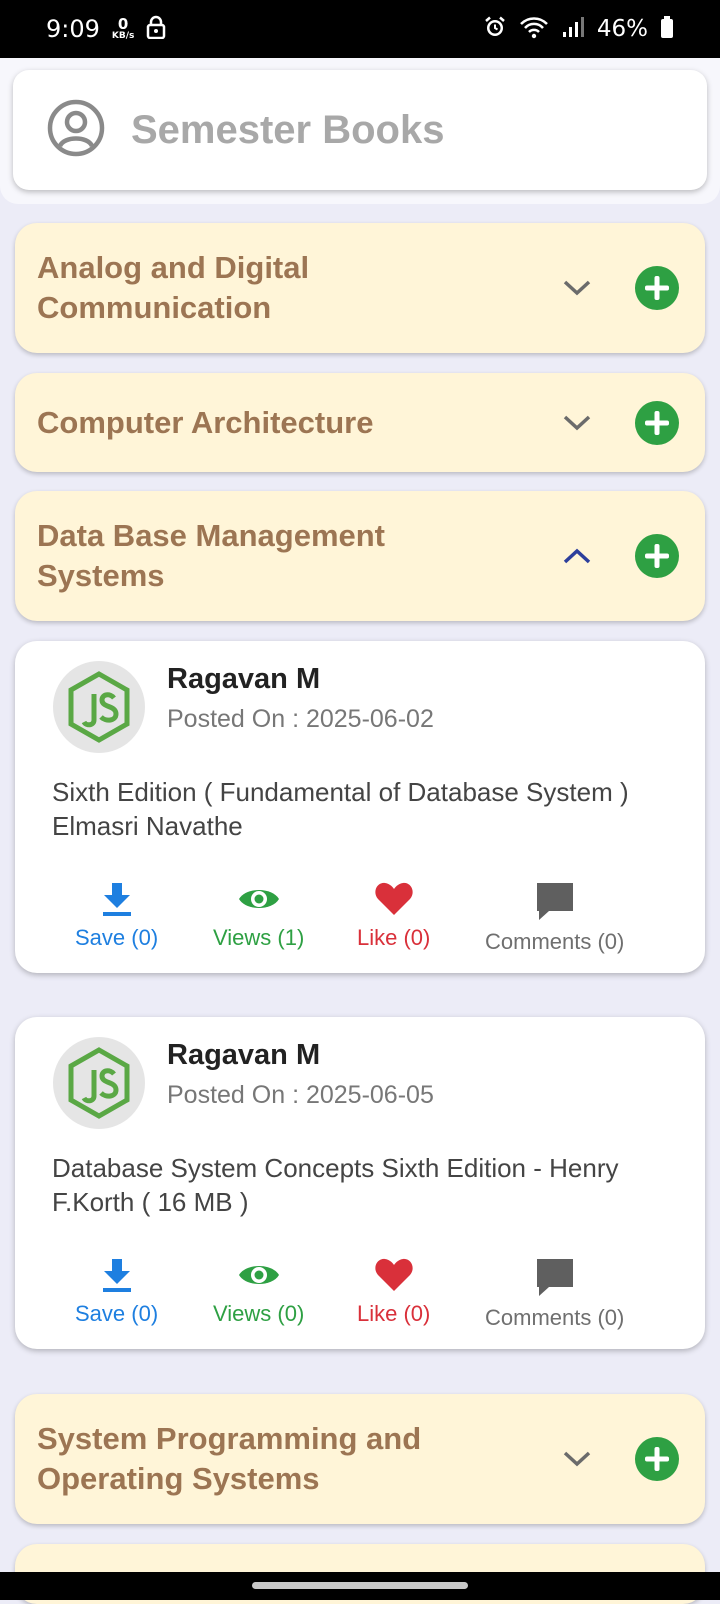 This screenshot has width=720, height=1604. Describe the element at coordinates (258, 916) in the screenshot. I see `views-button: Views (1)` at that location.